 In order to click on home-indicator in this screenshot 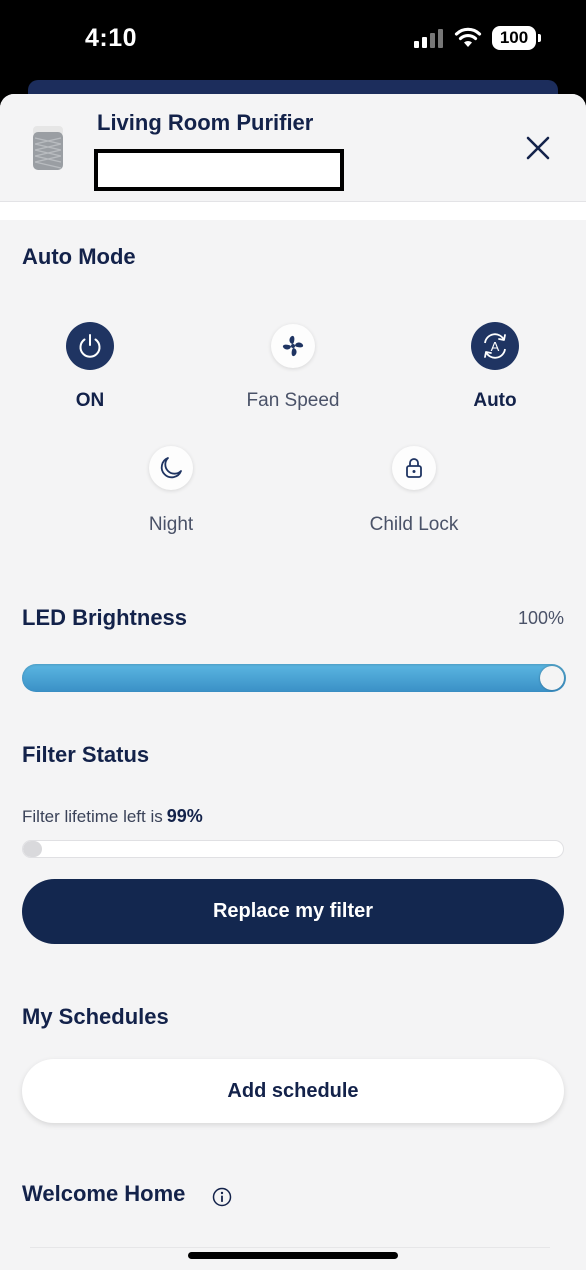, I will do `click(293, 1255)`.